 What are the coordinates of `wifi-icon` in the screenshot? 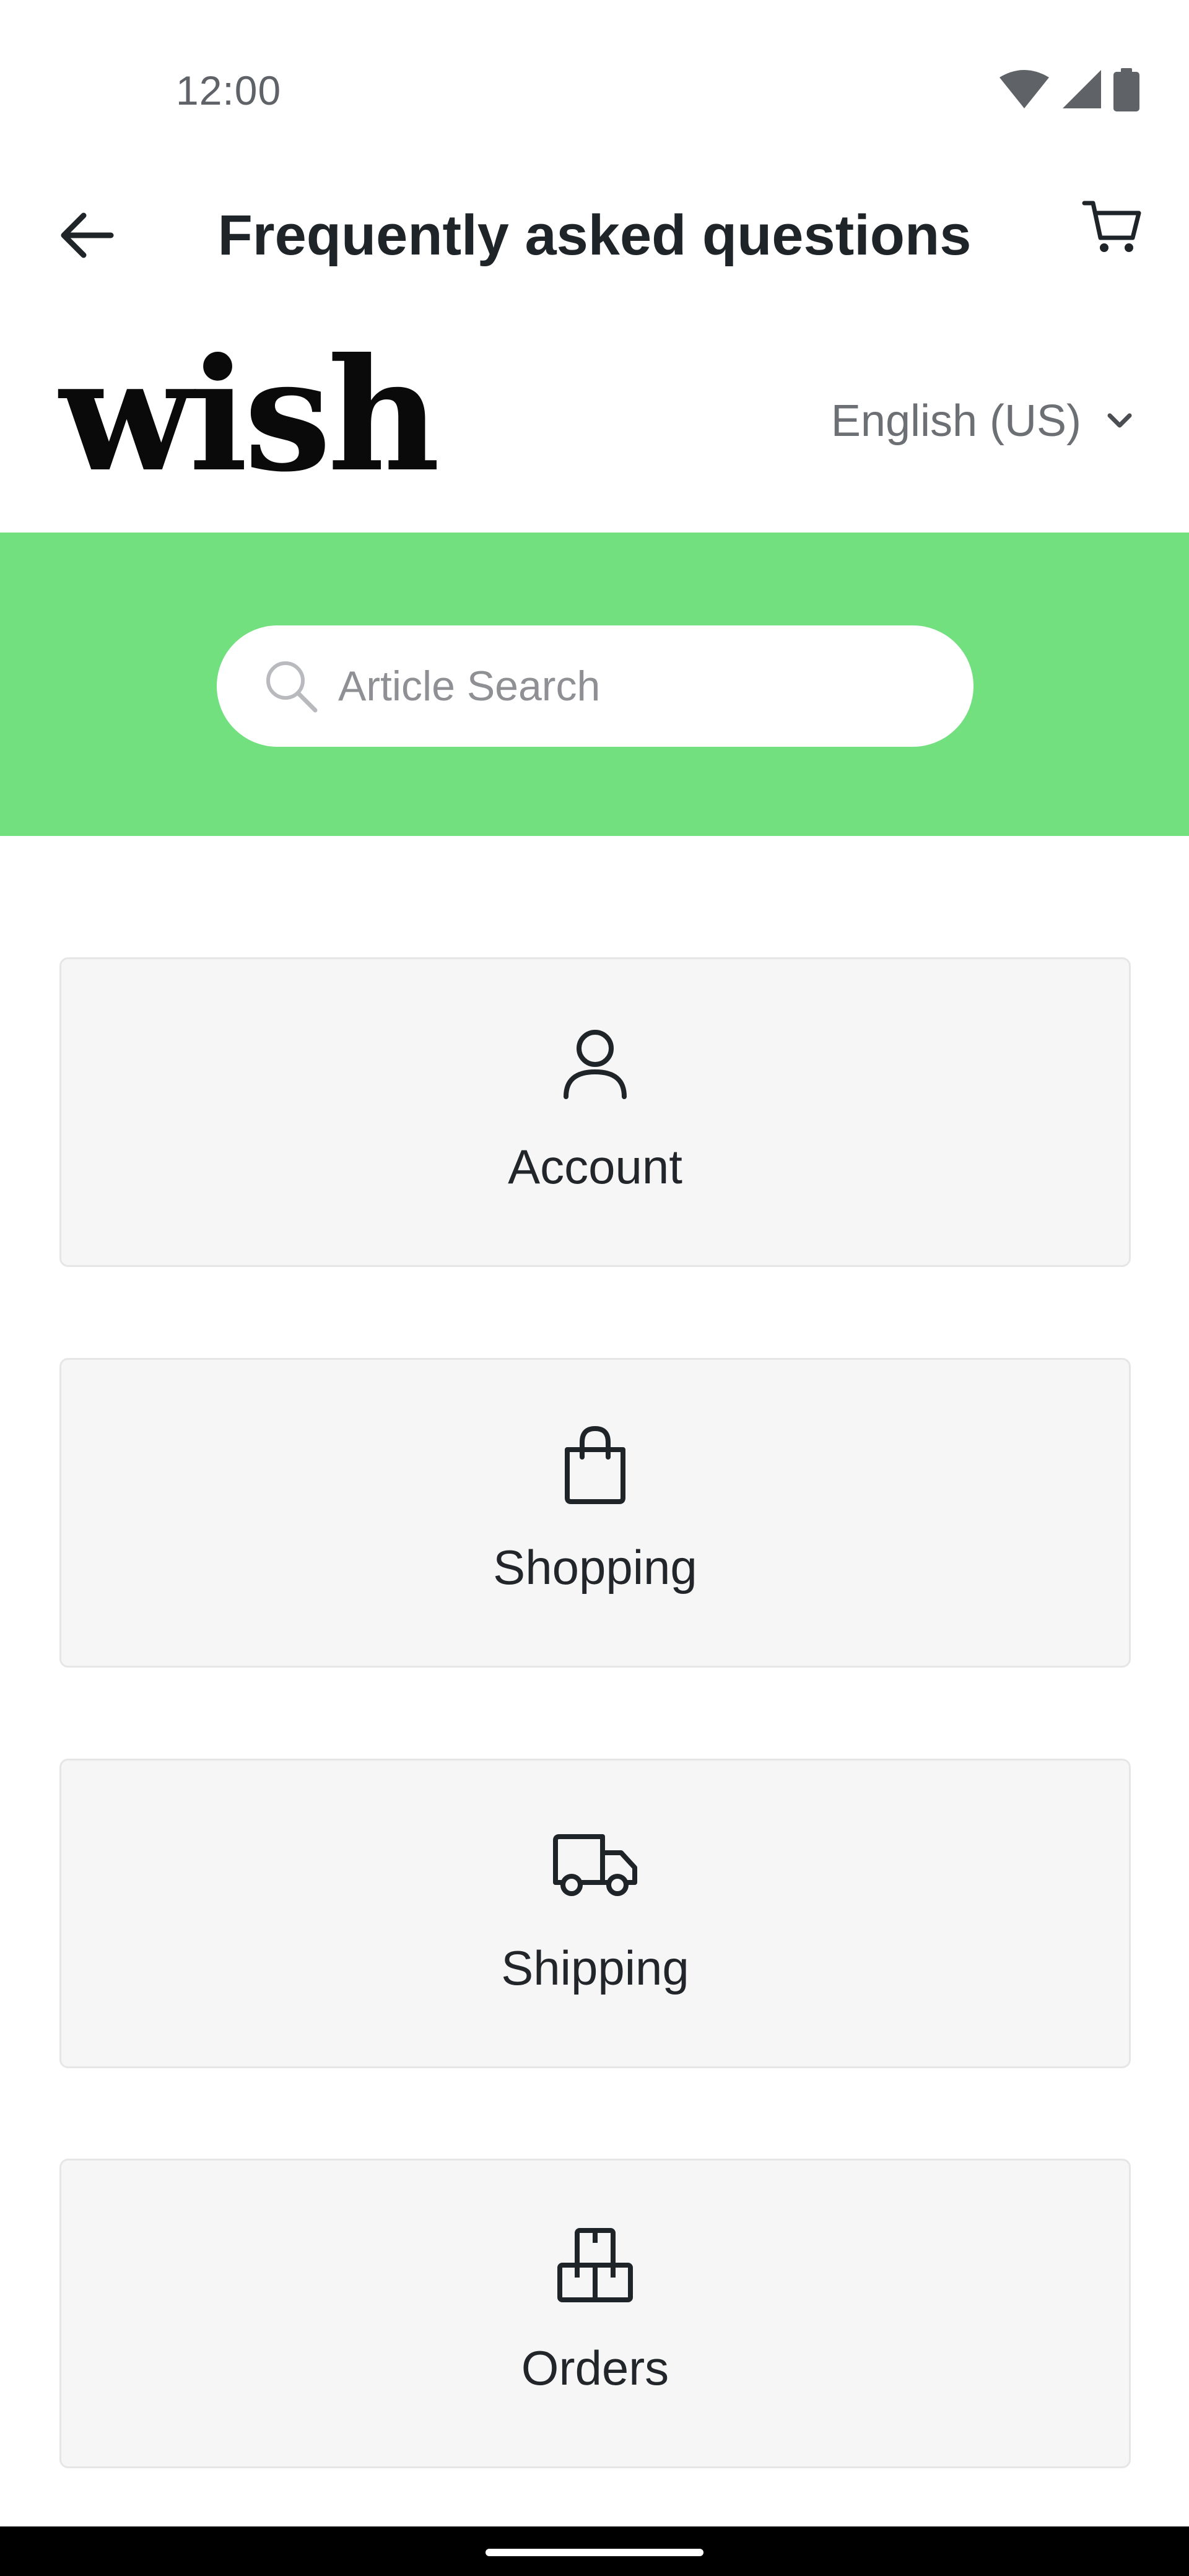 It's located at (1024, 89).